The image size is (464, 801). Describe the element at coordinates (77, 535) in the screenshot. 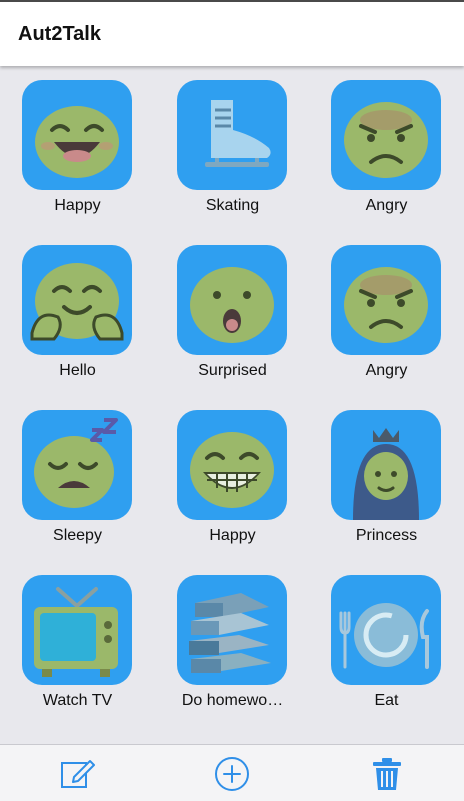

I see `card-label: Sleepy` at that location.